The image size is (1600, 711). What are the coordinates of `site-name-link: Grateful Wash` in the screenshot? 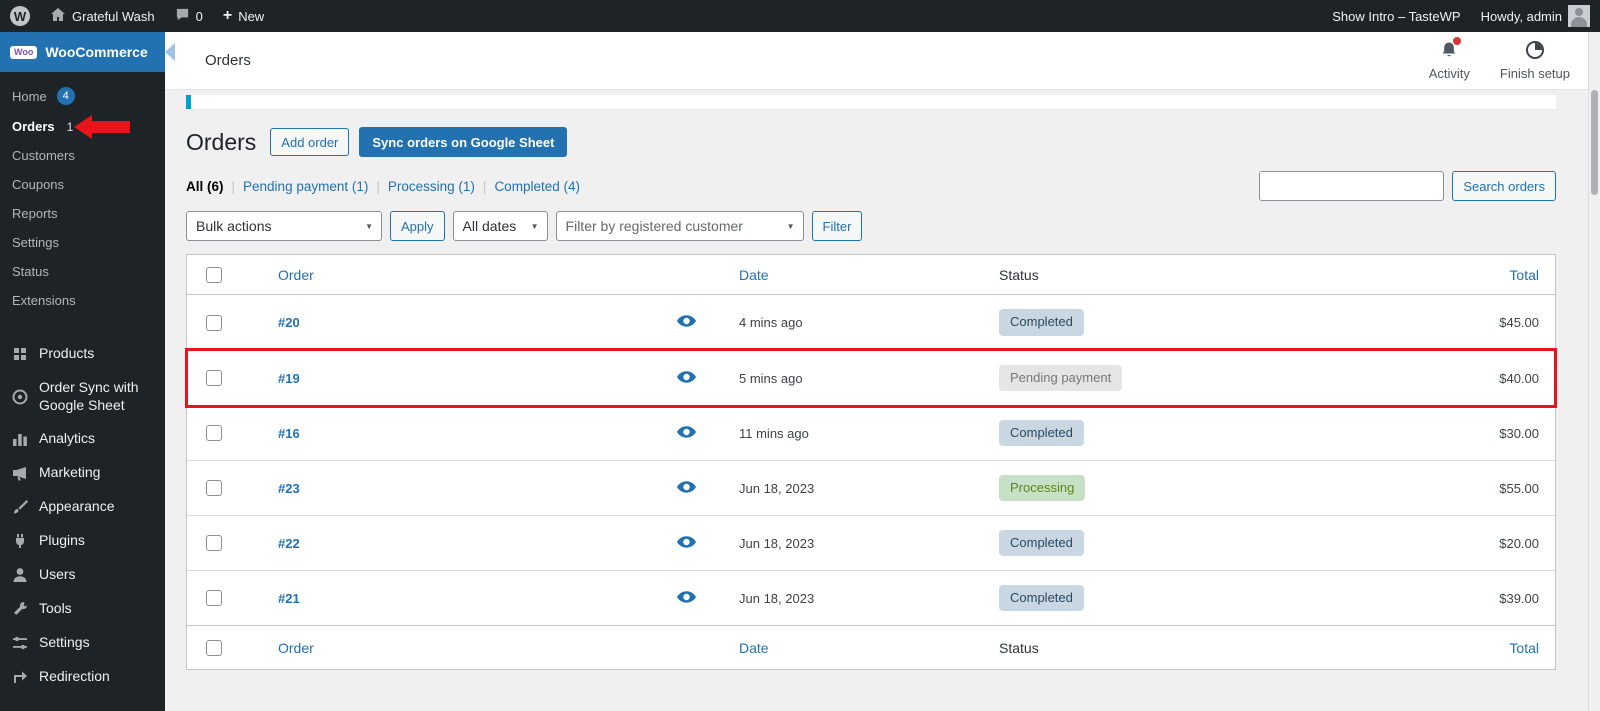 It's located at (102, 16).